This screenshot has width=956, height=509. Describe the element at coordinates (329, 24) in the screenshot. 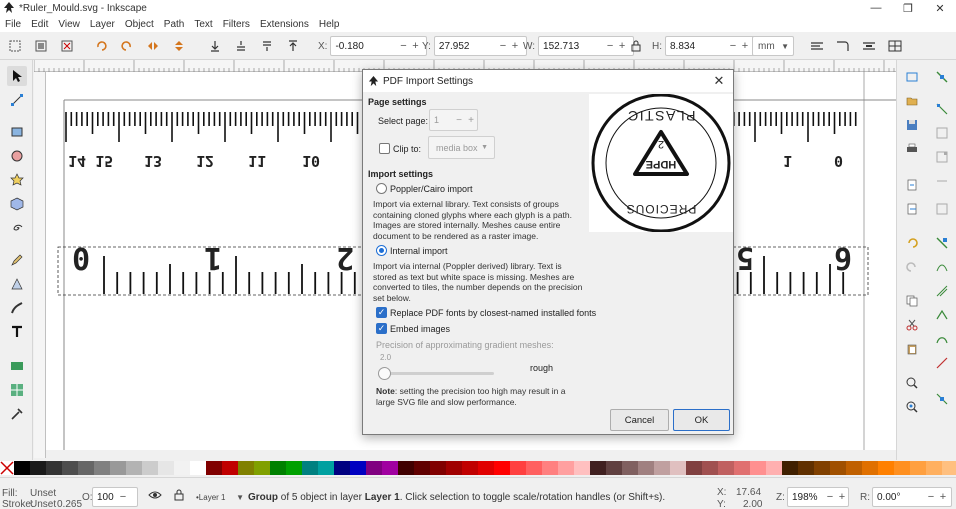

I see `menu-help: Help` at that location.